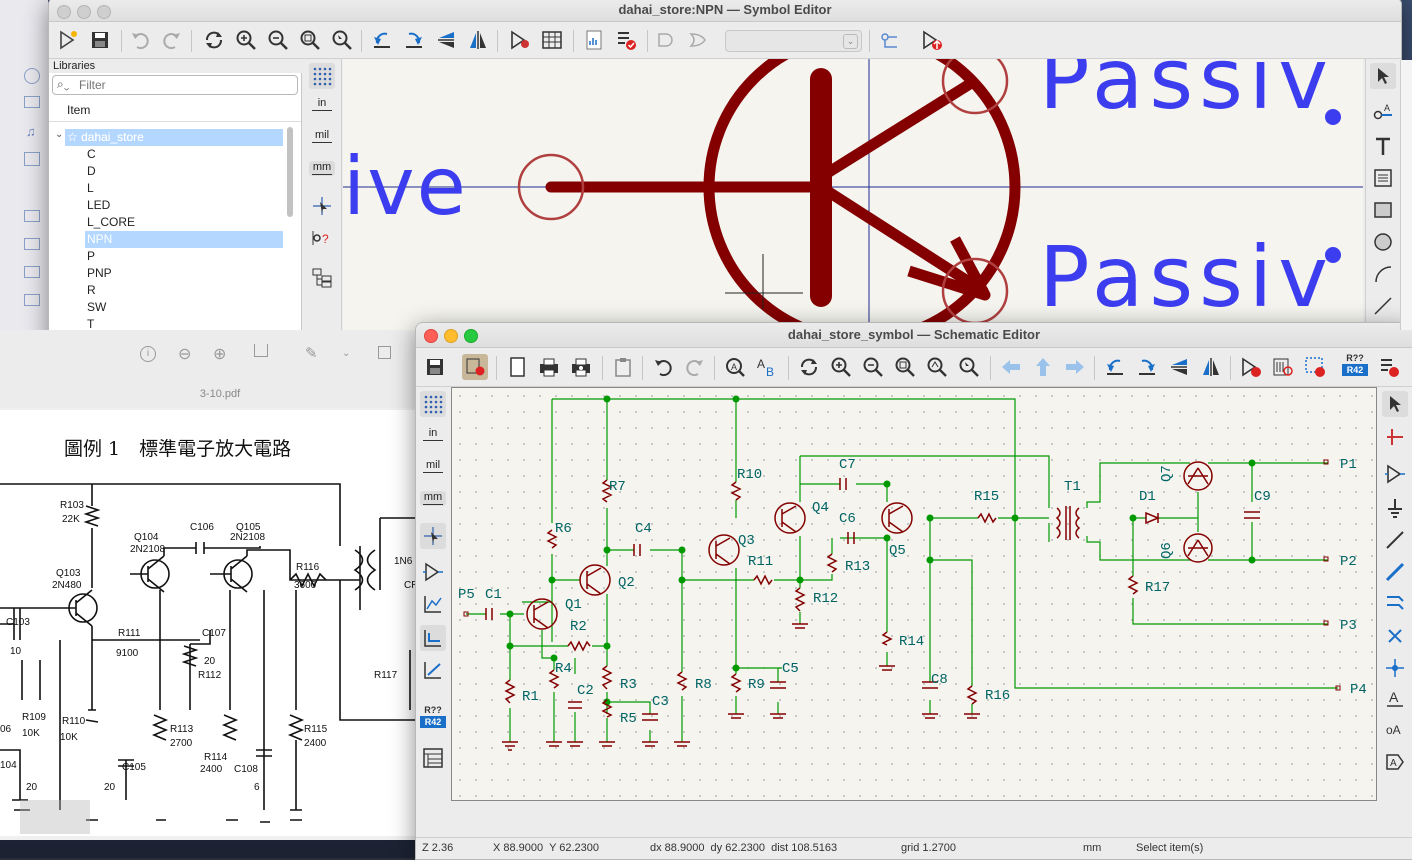 This screenshot has height=860, width=1412. I want to click on chevron-down-icon: ⌄, so click(346, 353).